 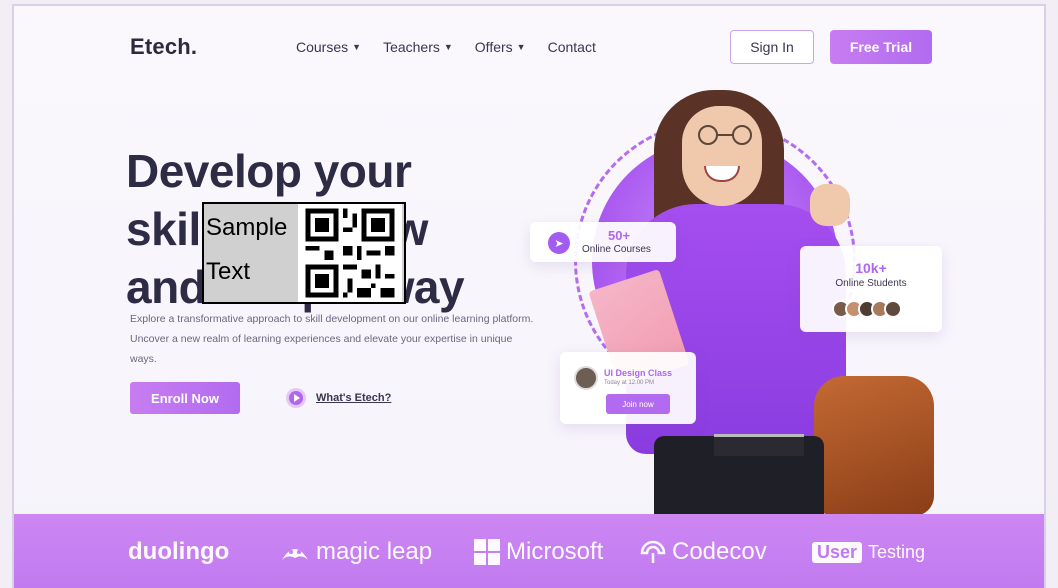 I want to click on qr-text-line: Sample, so click(x=247, y=227).